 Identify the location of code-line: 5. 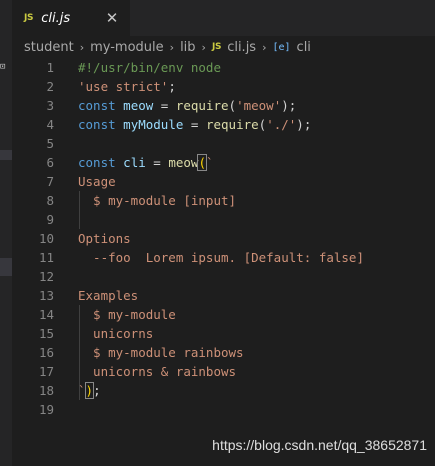
(223, 143).